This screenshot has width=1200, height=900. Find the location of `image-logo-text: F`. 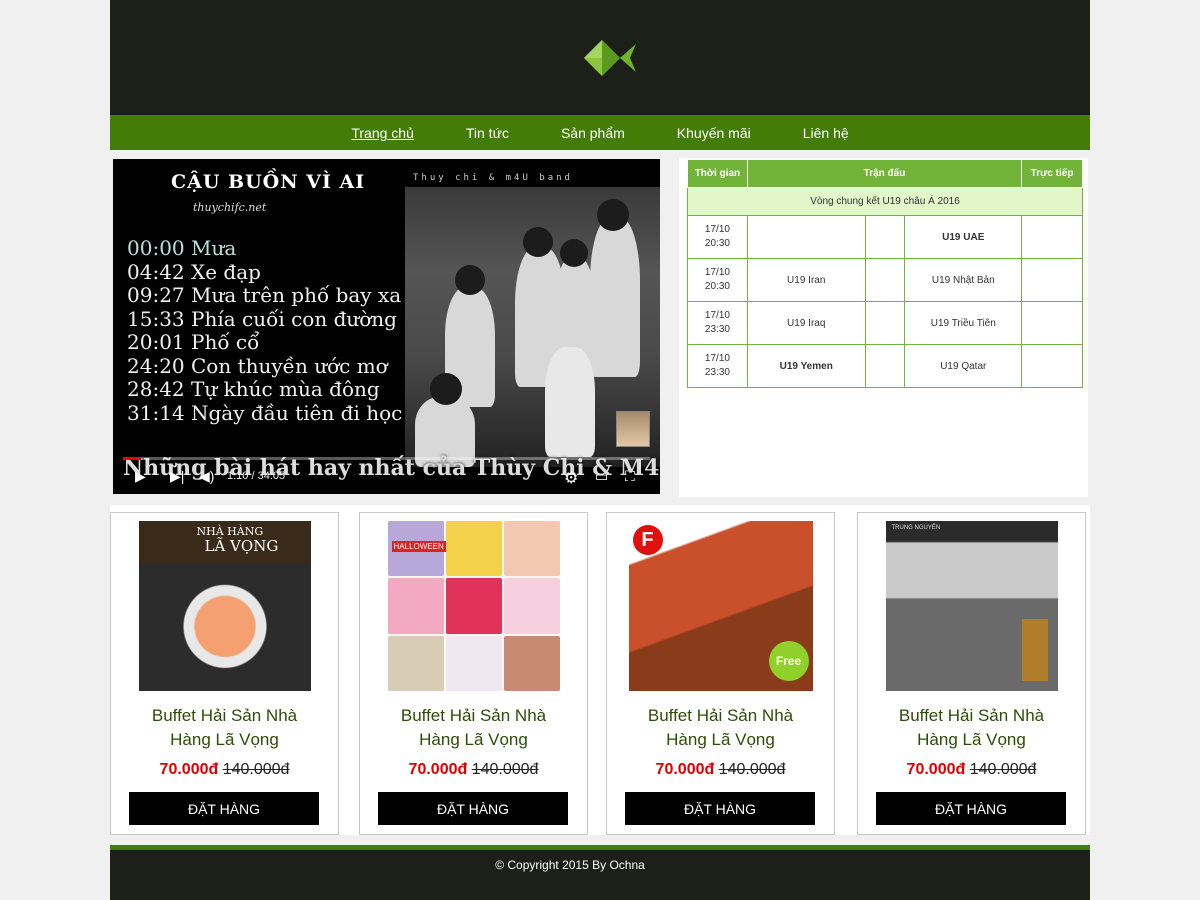

image-logo-text: F is located at coordinates (647, 540).